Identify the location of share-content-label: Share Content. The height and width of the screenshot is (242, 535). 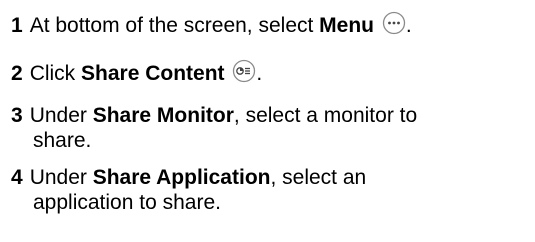
(153, 73).